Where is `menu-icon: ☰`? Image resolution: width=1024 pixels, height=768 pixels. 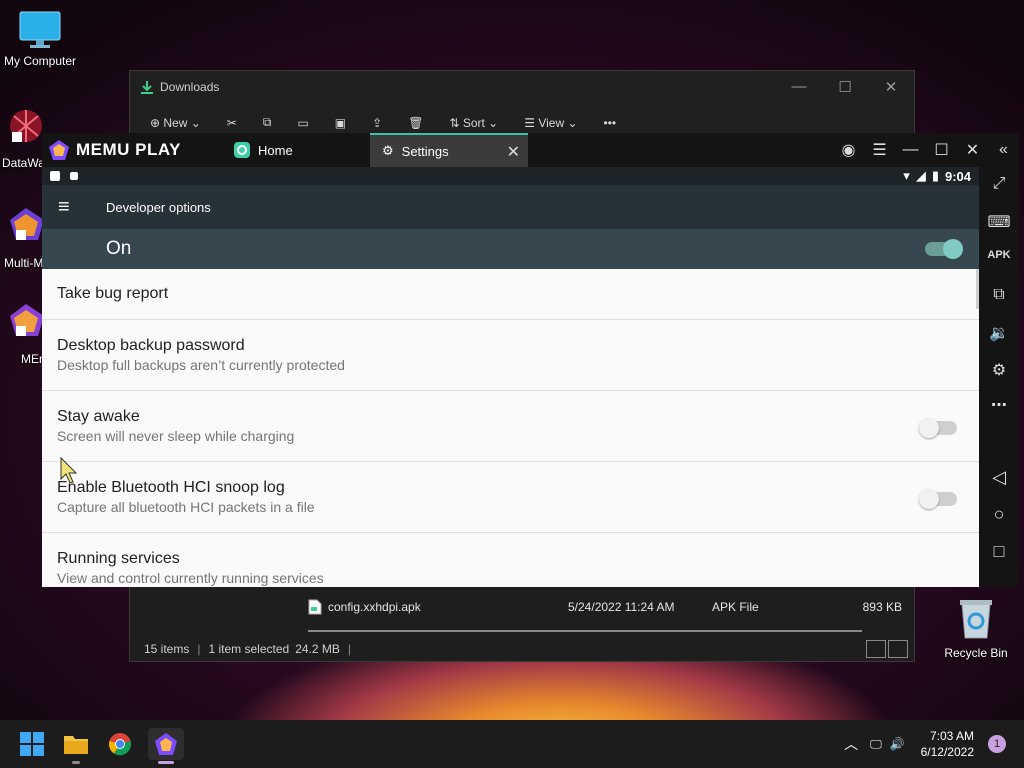
menu-icon: ☰ is located at coordinates (879, 150).